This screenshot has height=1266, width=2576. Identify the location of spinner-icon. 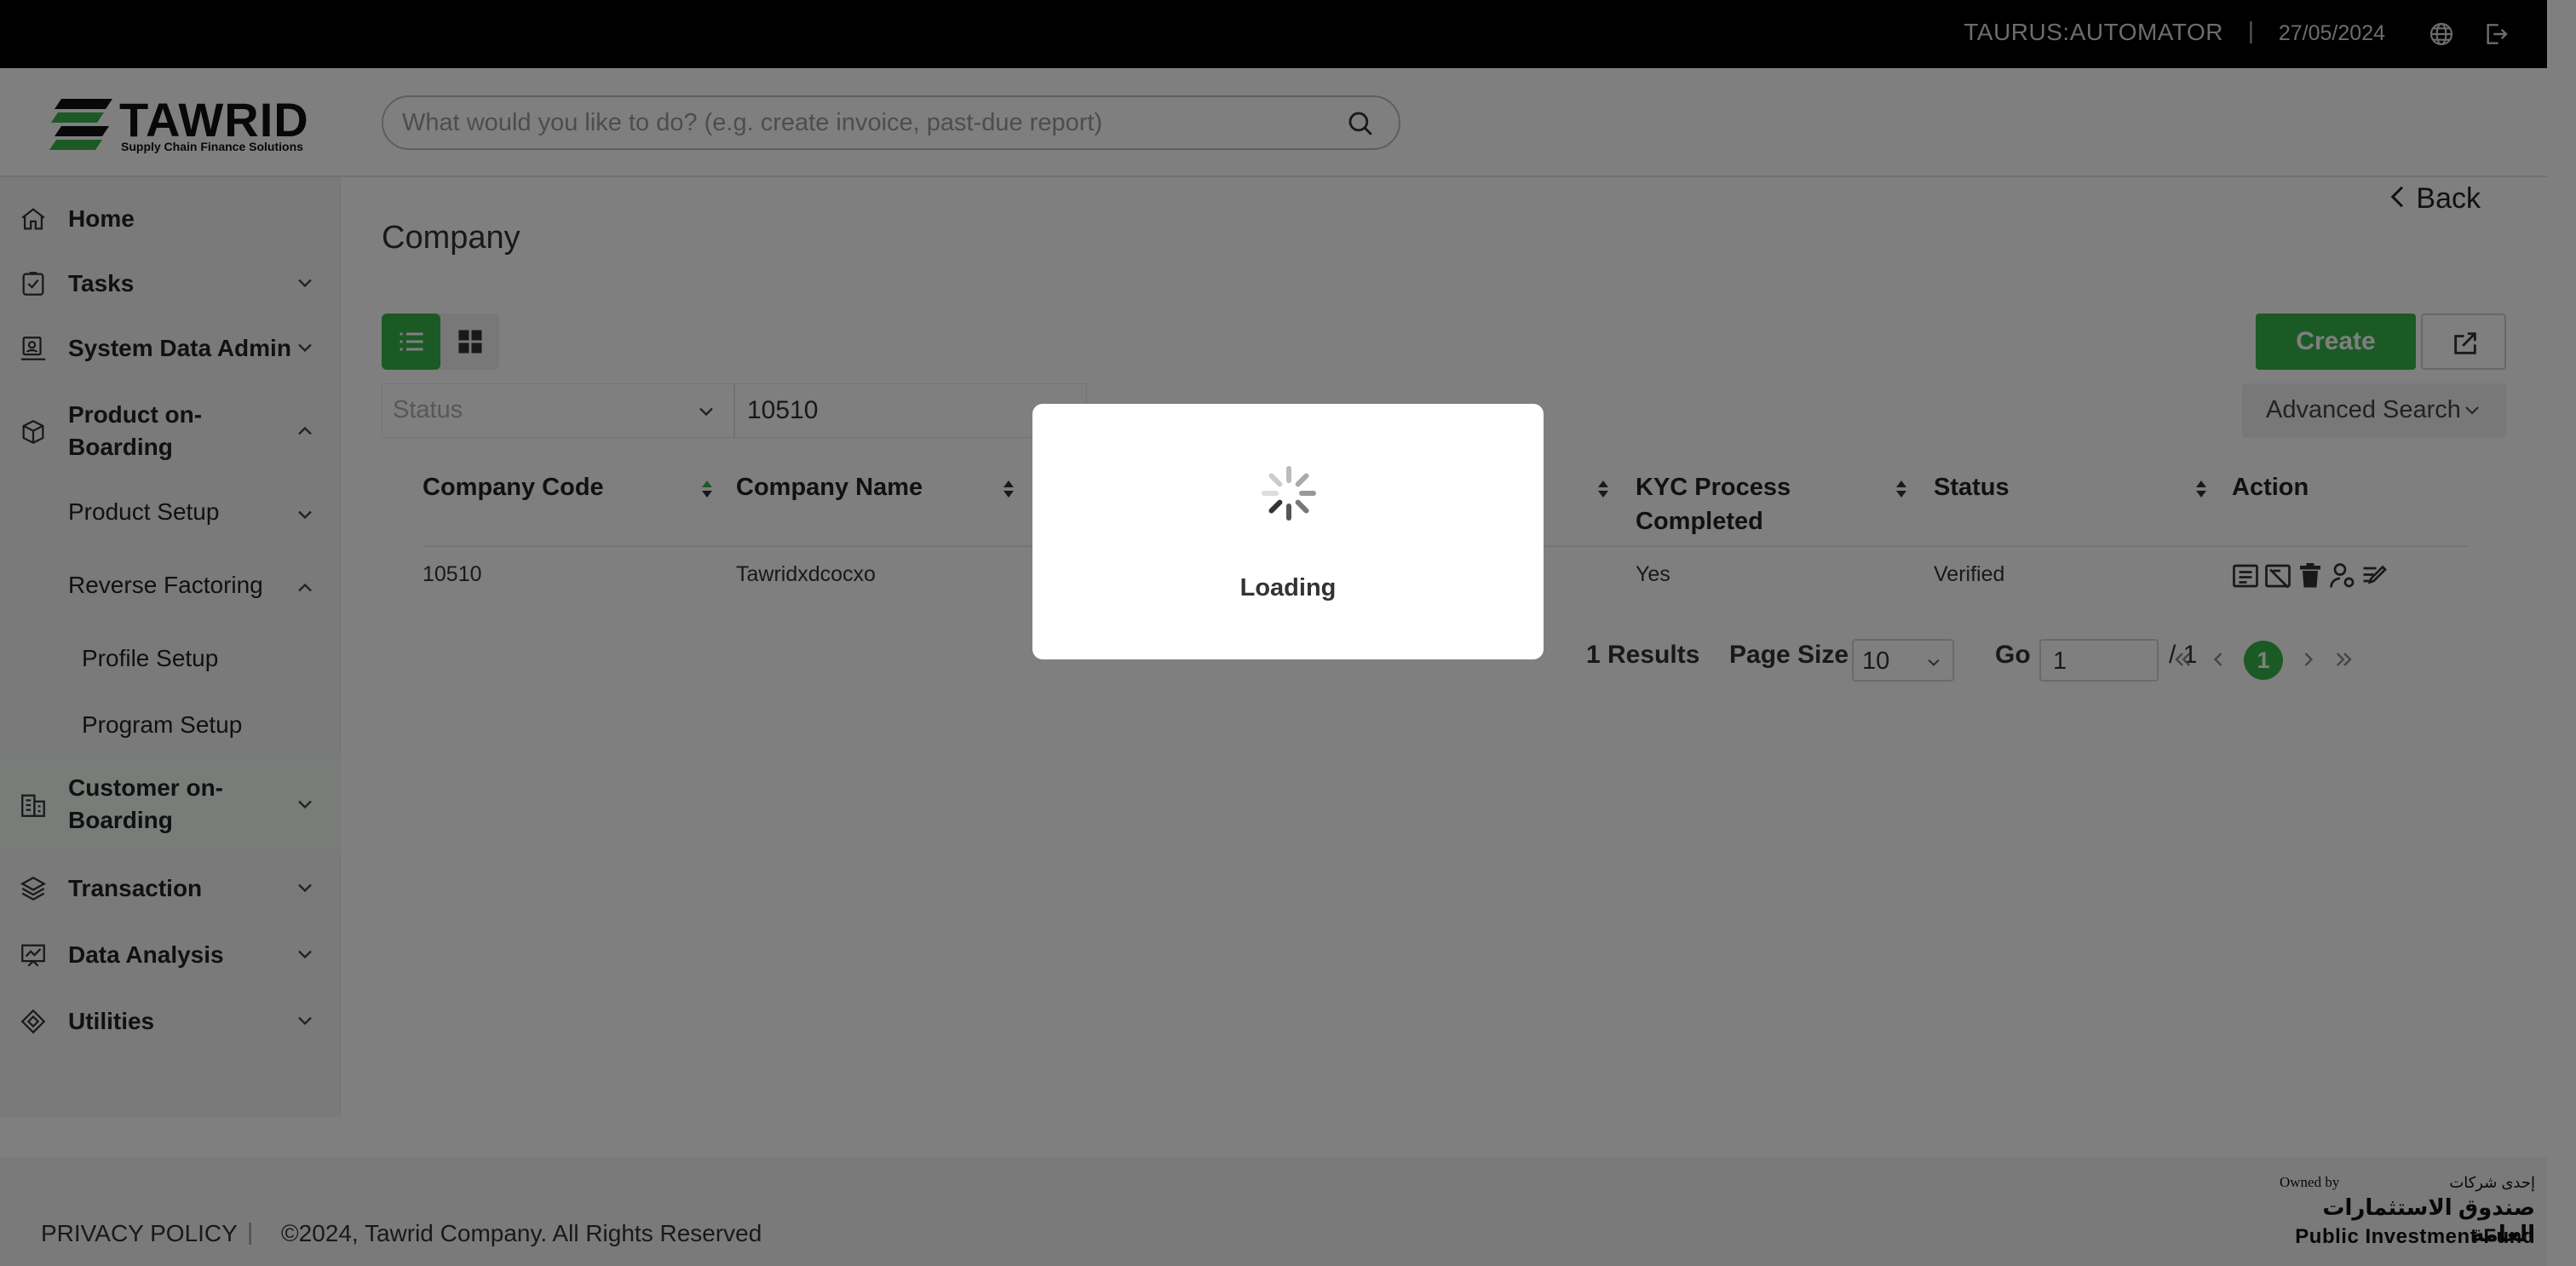
(1289, 494).